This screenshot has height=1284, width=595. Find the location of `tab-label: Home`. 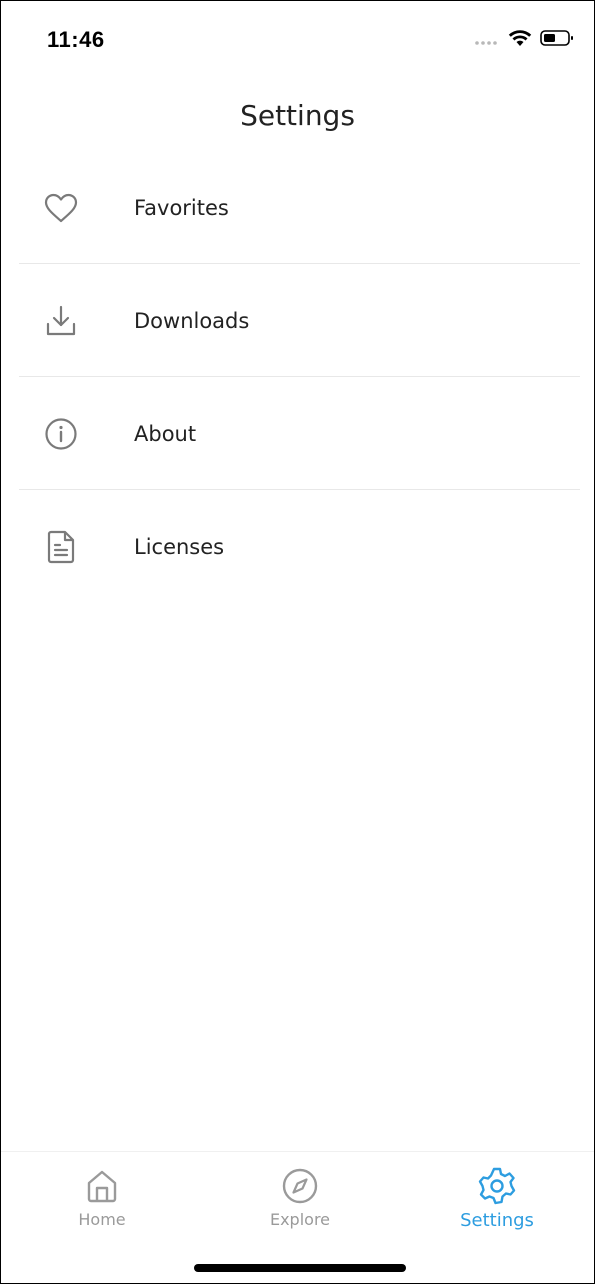

tab-label: Home is located at coordinates (102, 1219).